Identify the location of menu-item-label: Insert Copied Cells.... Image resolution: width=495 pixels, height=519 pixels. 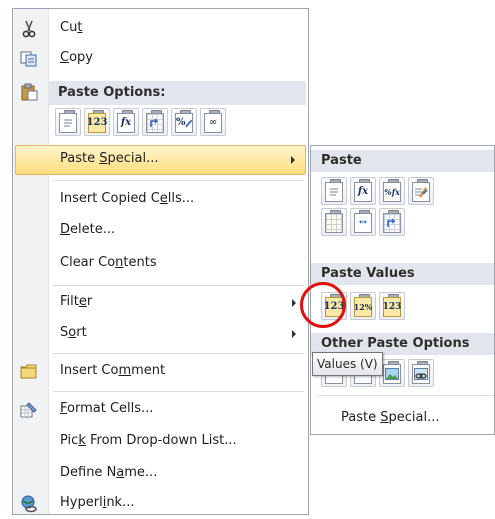
(127, 198).